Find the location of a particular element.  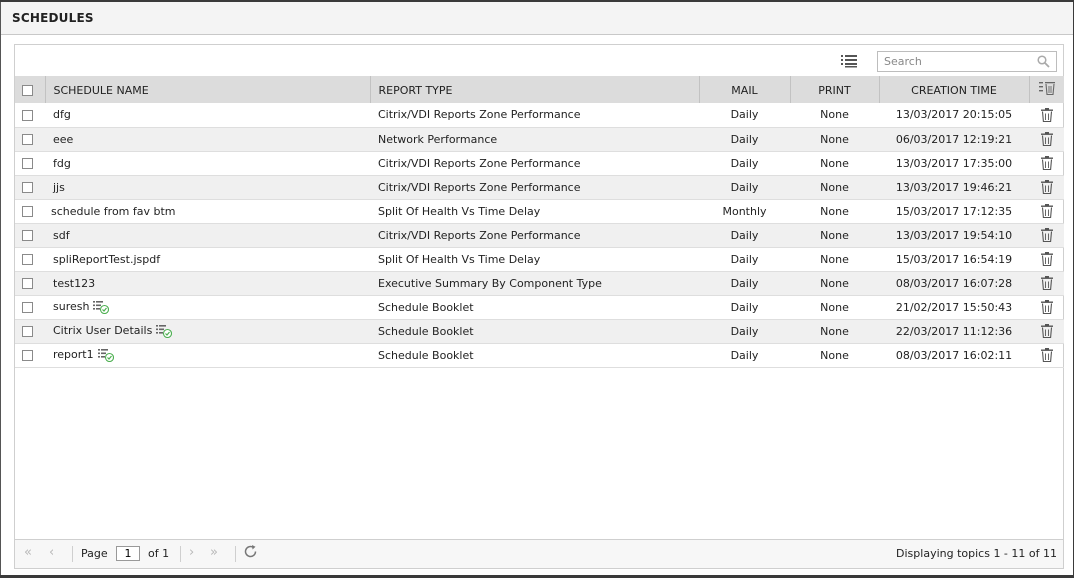

creation-time: 08/03/2017 16:07:28 is located at coordinates (954, 283).